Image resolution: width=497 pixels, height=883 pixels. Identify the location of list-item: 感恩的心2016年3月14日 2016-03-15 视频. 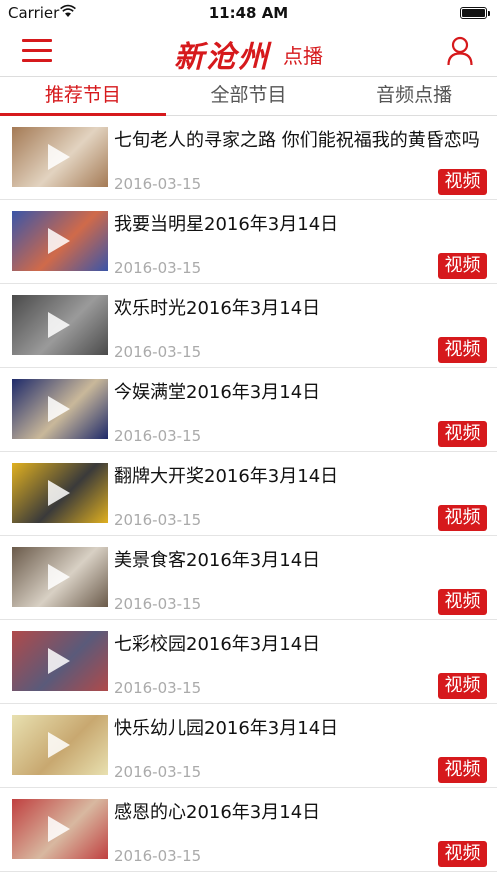
(248, 830).